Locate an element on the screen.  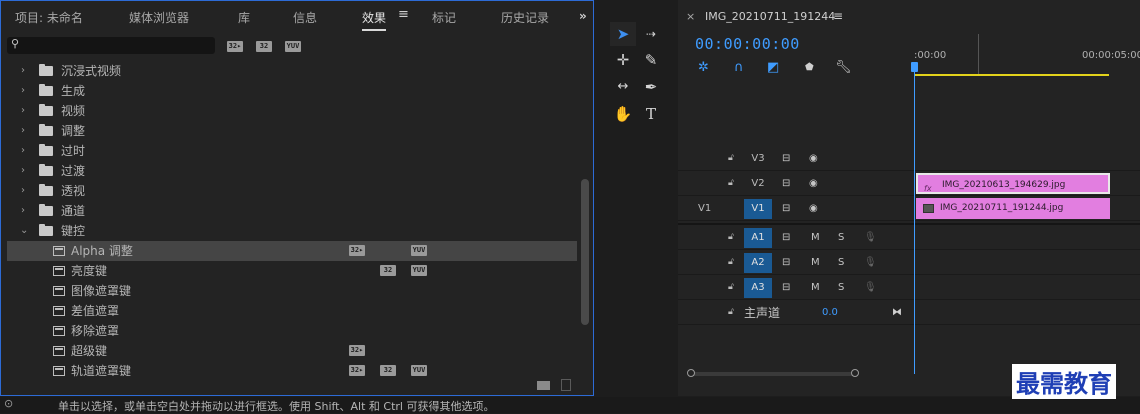
tab-info: 信息 is located at coordinates (305, 17).